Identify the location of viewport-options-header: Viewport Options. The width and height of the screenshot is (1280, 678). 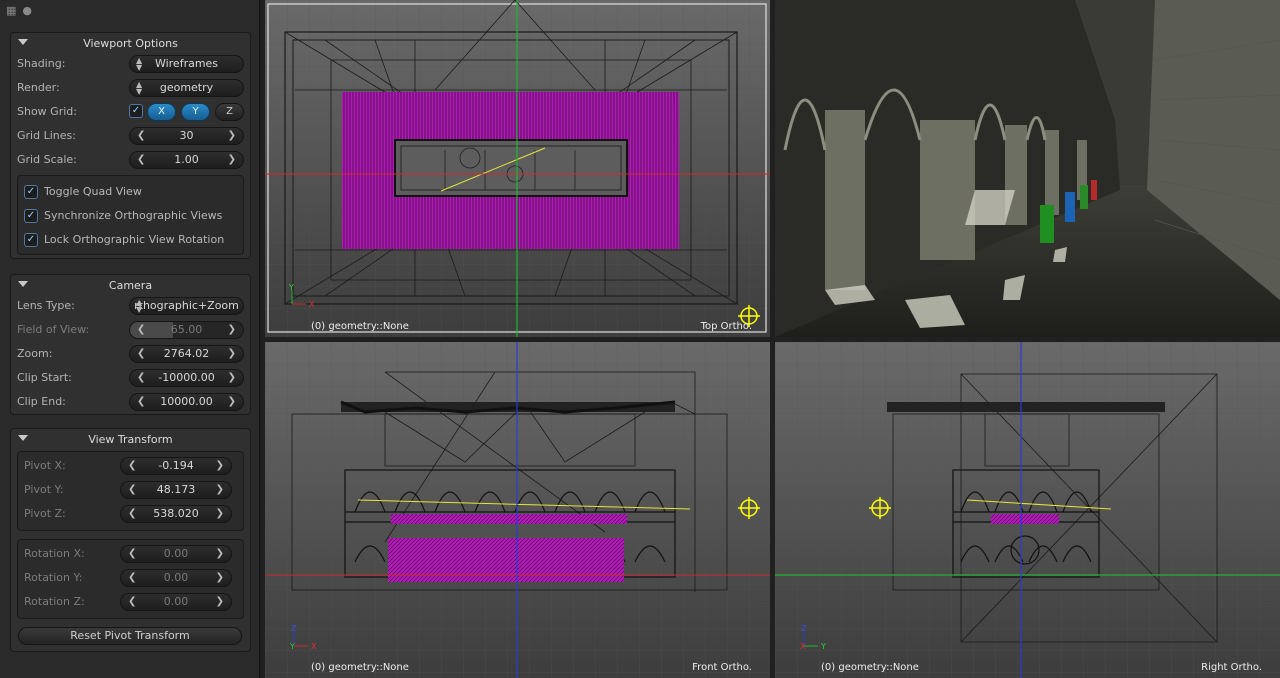
(130, 43).